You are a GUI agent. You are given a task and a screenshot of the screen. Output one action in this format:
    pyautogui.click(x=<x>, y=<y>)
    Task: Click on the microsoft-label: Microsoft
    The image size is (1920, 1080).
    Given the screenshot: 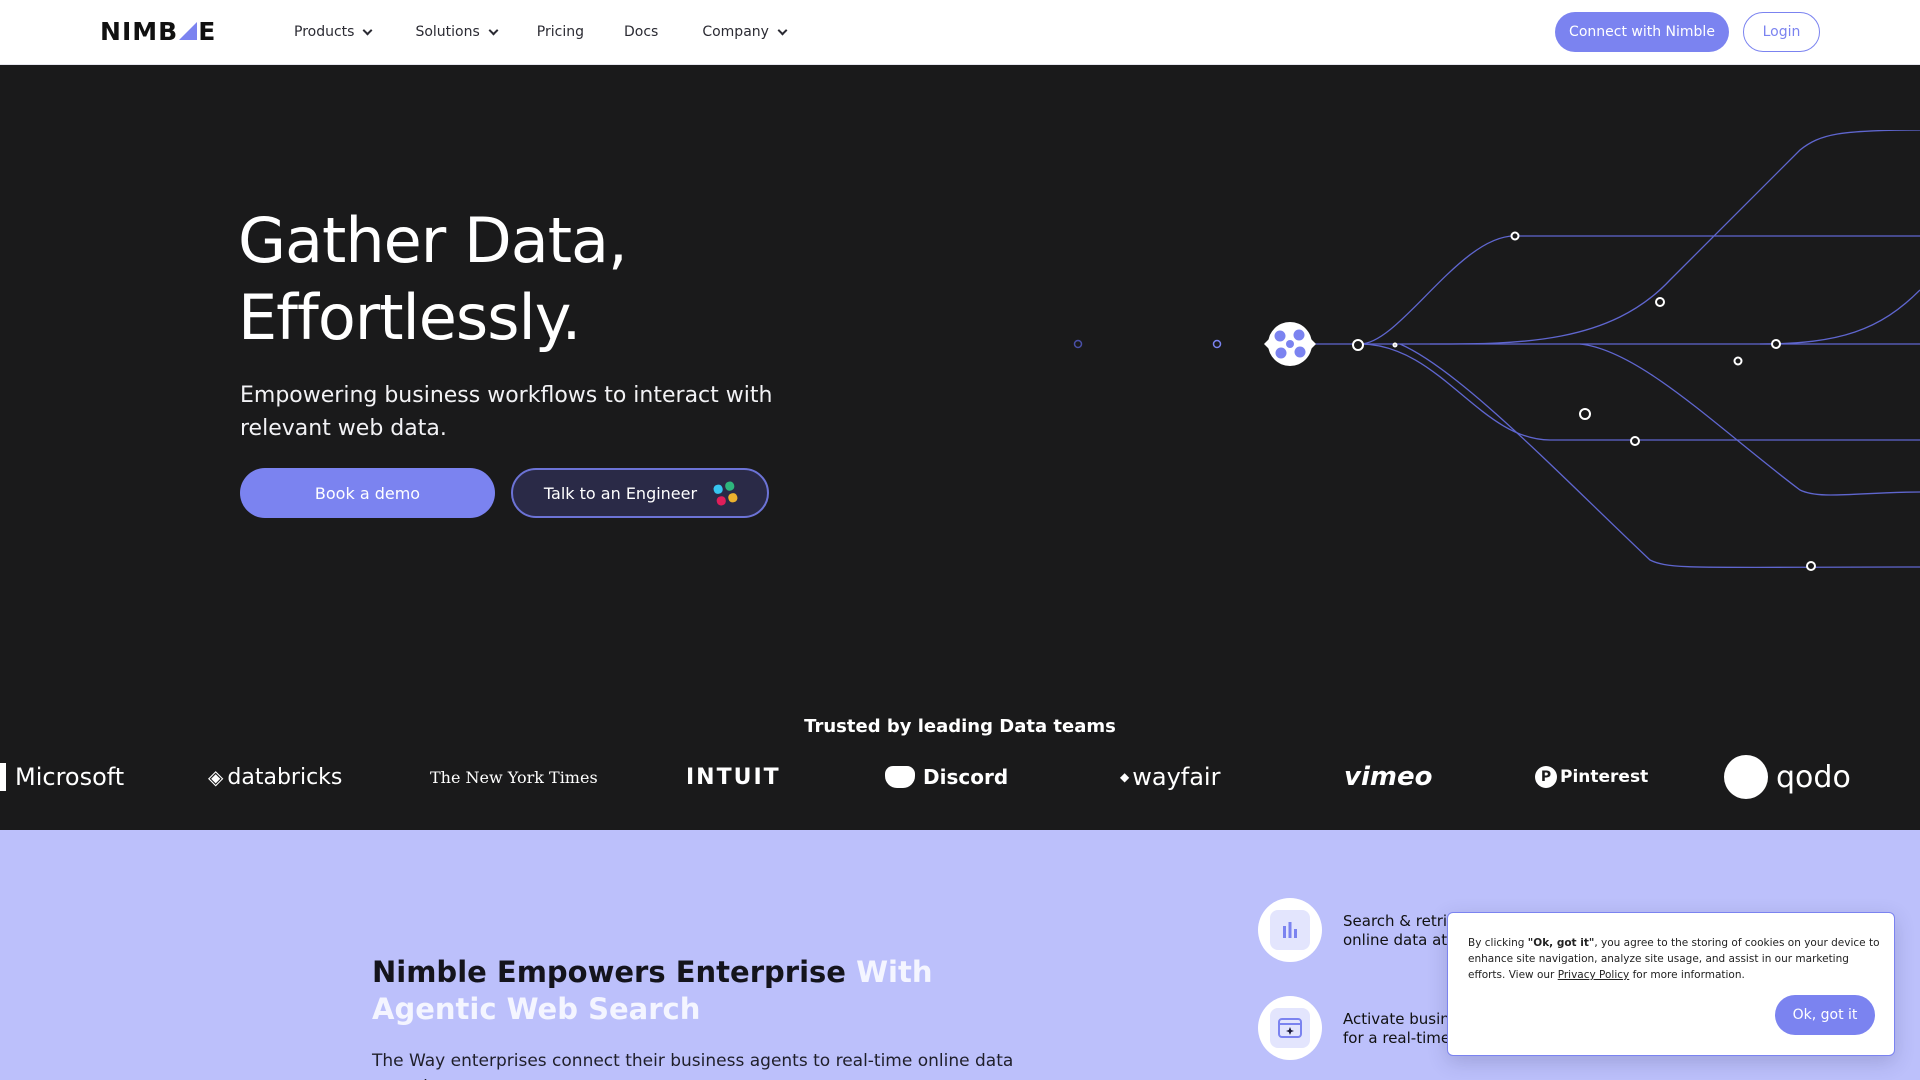 What is the action you would take?
    pyautogui.click(x=70, y=777)
    